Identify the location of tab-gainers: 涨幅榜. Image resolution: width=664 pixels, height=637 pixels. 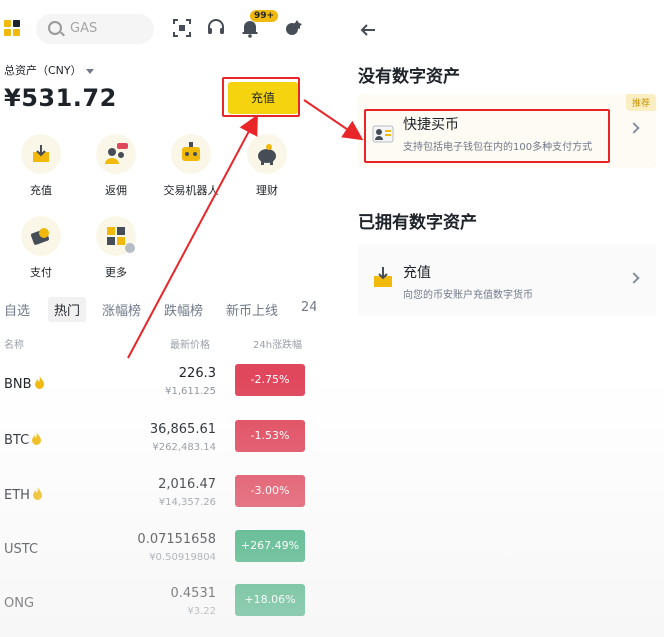
(121, 309).